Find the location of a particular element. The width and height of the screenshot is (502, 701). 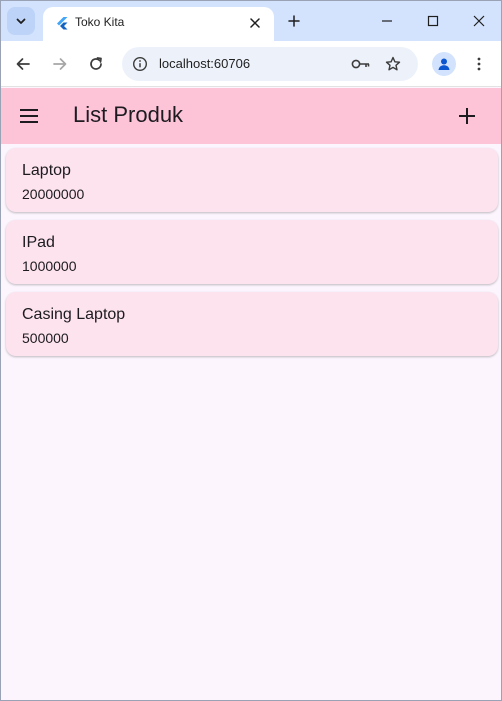

product-price: 20000000 is located at coordinates (53, 194).